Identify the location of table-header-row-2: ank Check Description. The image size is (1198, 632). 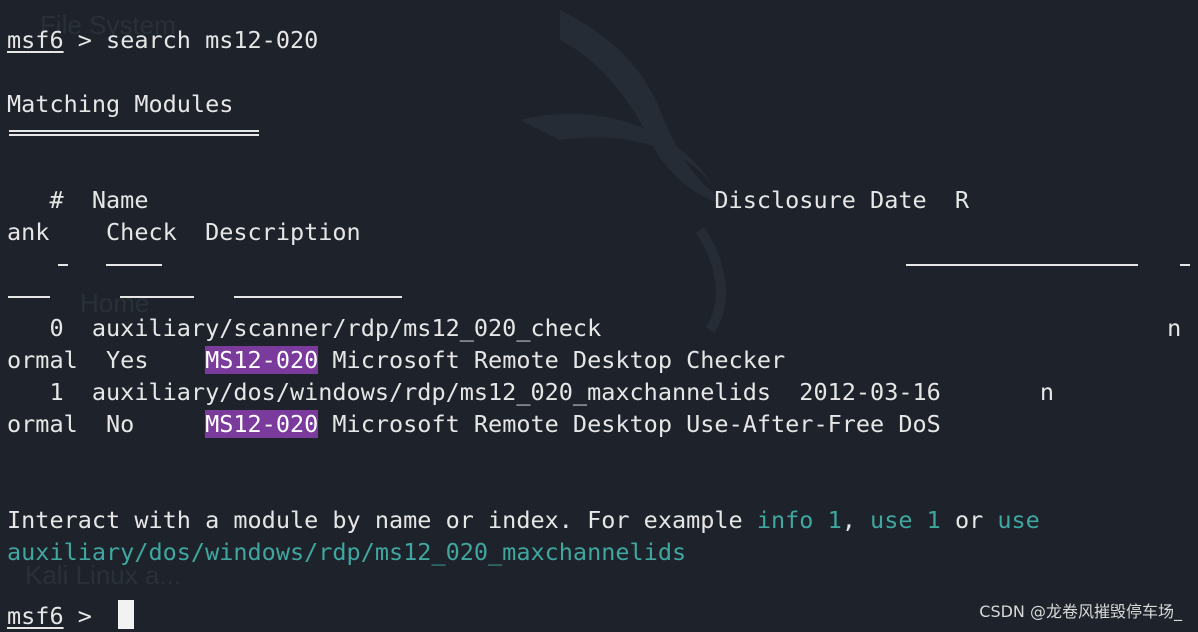
(184, 232).